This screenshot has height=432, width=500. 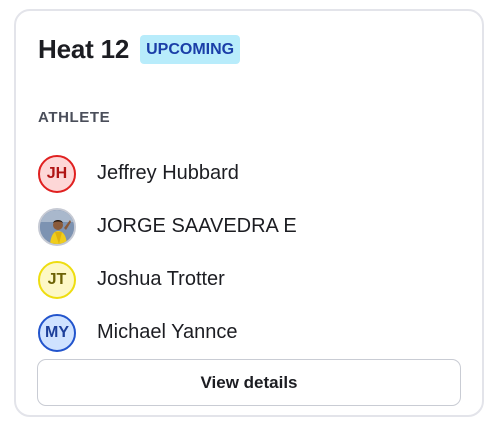 I want to click on heat-title: Heat 12, so click(x=84, y=49).